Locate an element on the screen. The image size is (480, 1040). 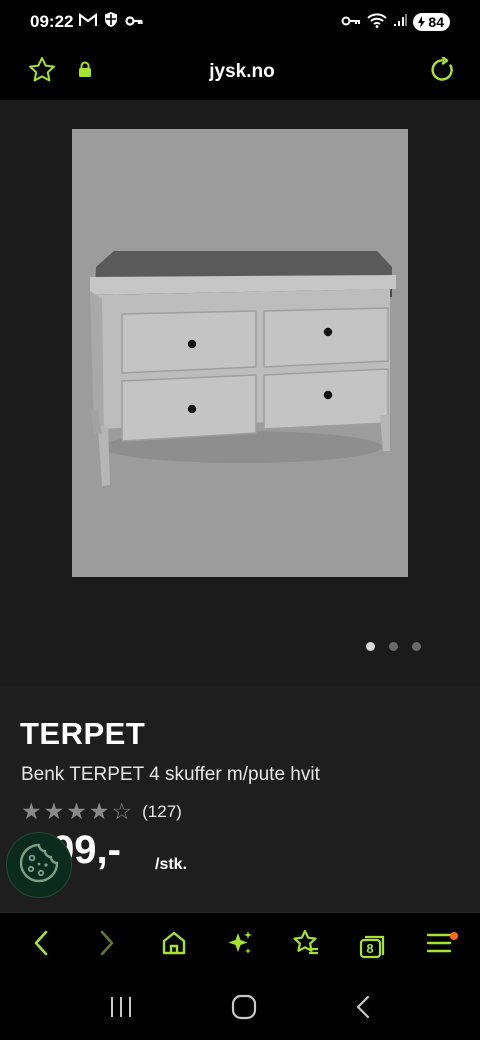
shield-icon is located at coordinates (111, 22).